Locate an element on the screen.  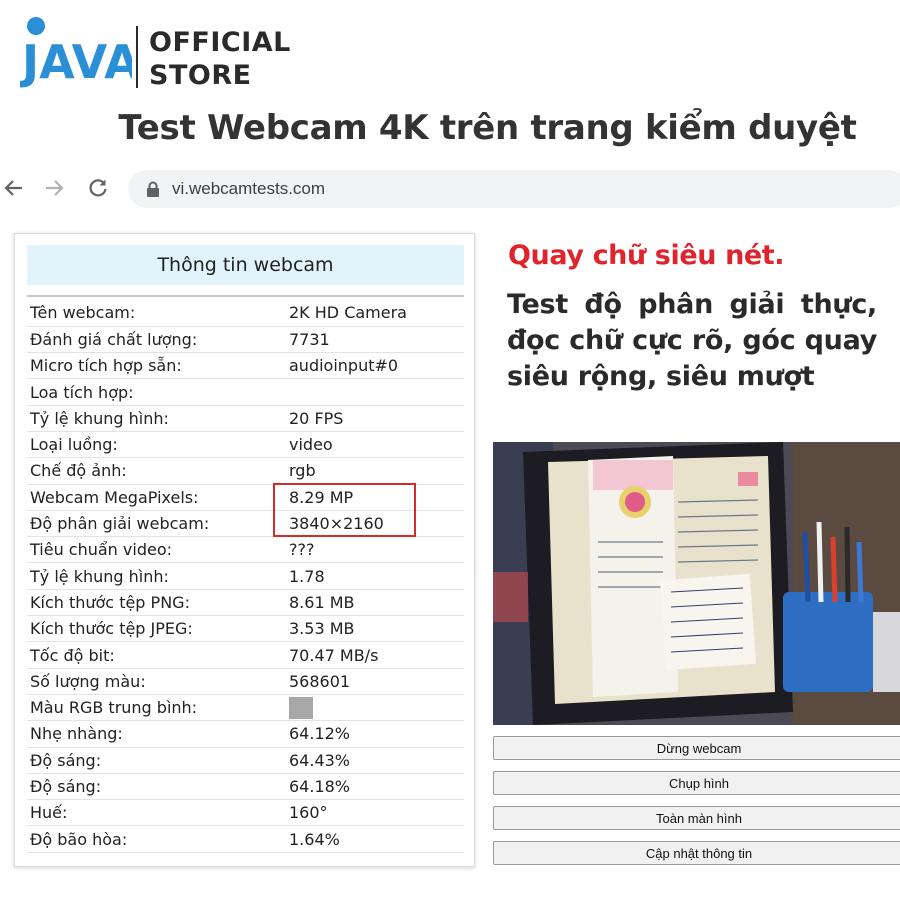
arrow-right-icon is located at coordinates (55, 188).